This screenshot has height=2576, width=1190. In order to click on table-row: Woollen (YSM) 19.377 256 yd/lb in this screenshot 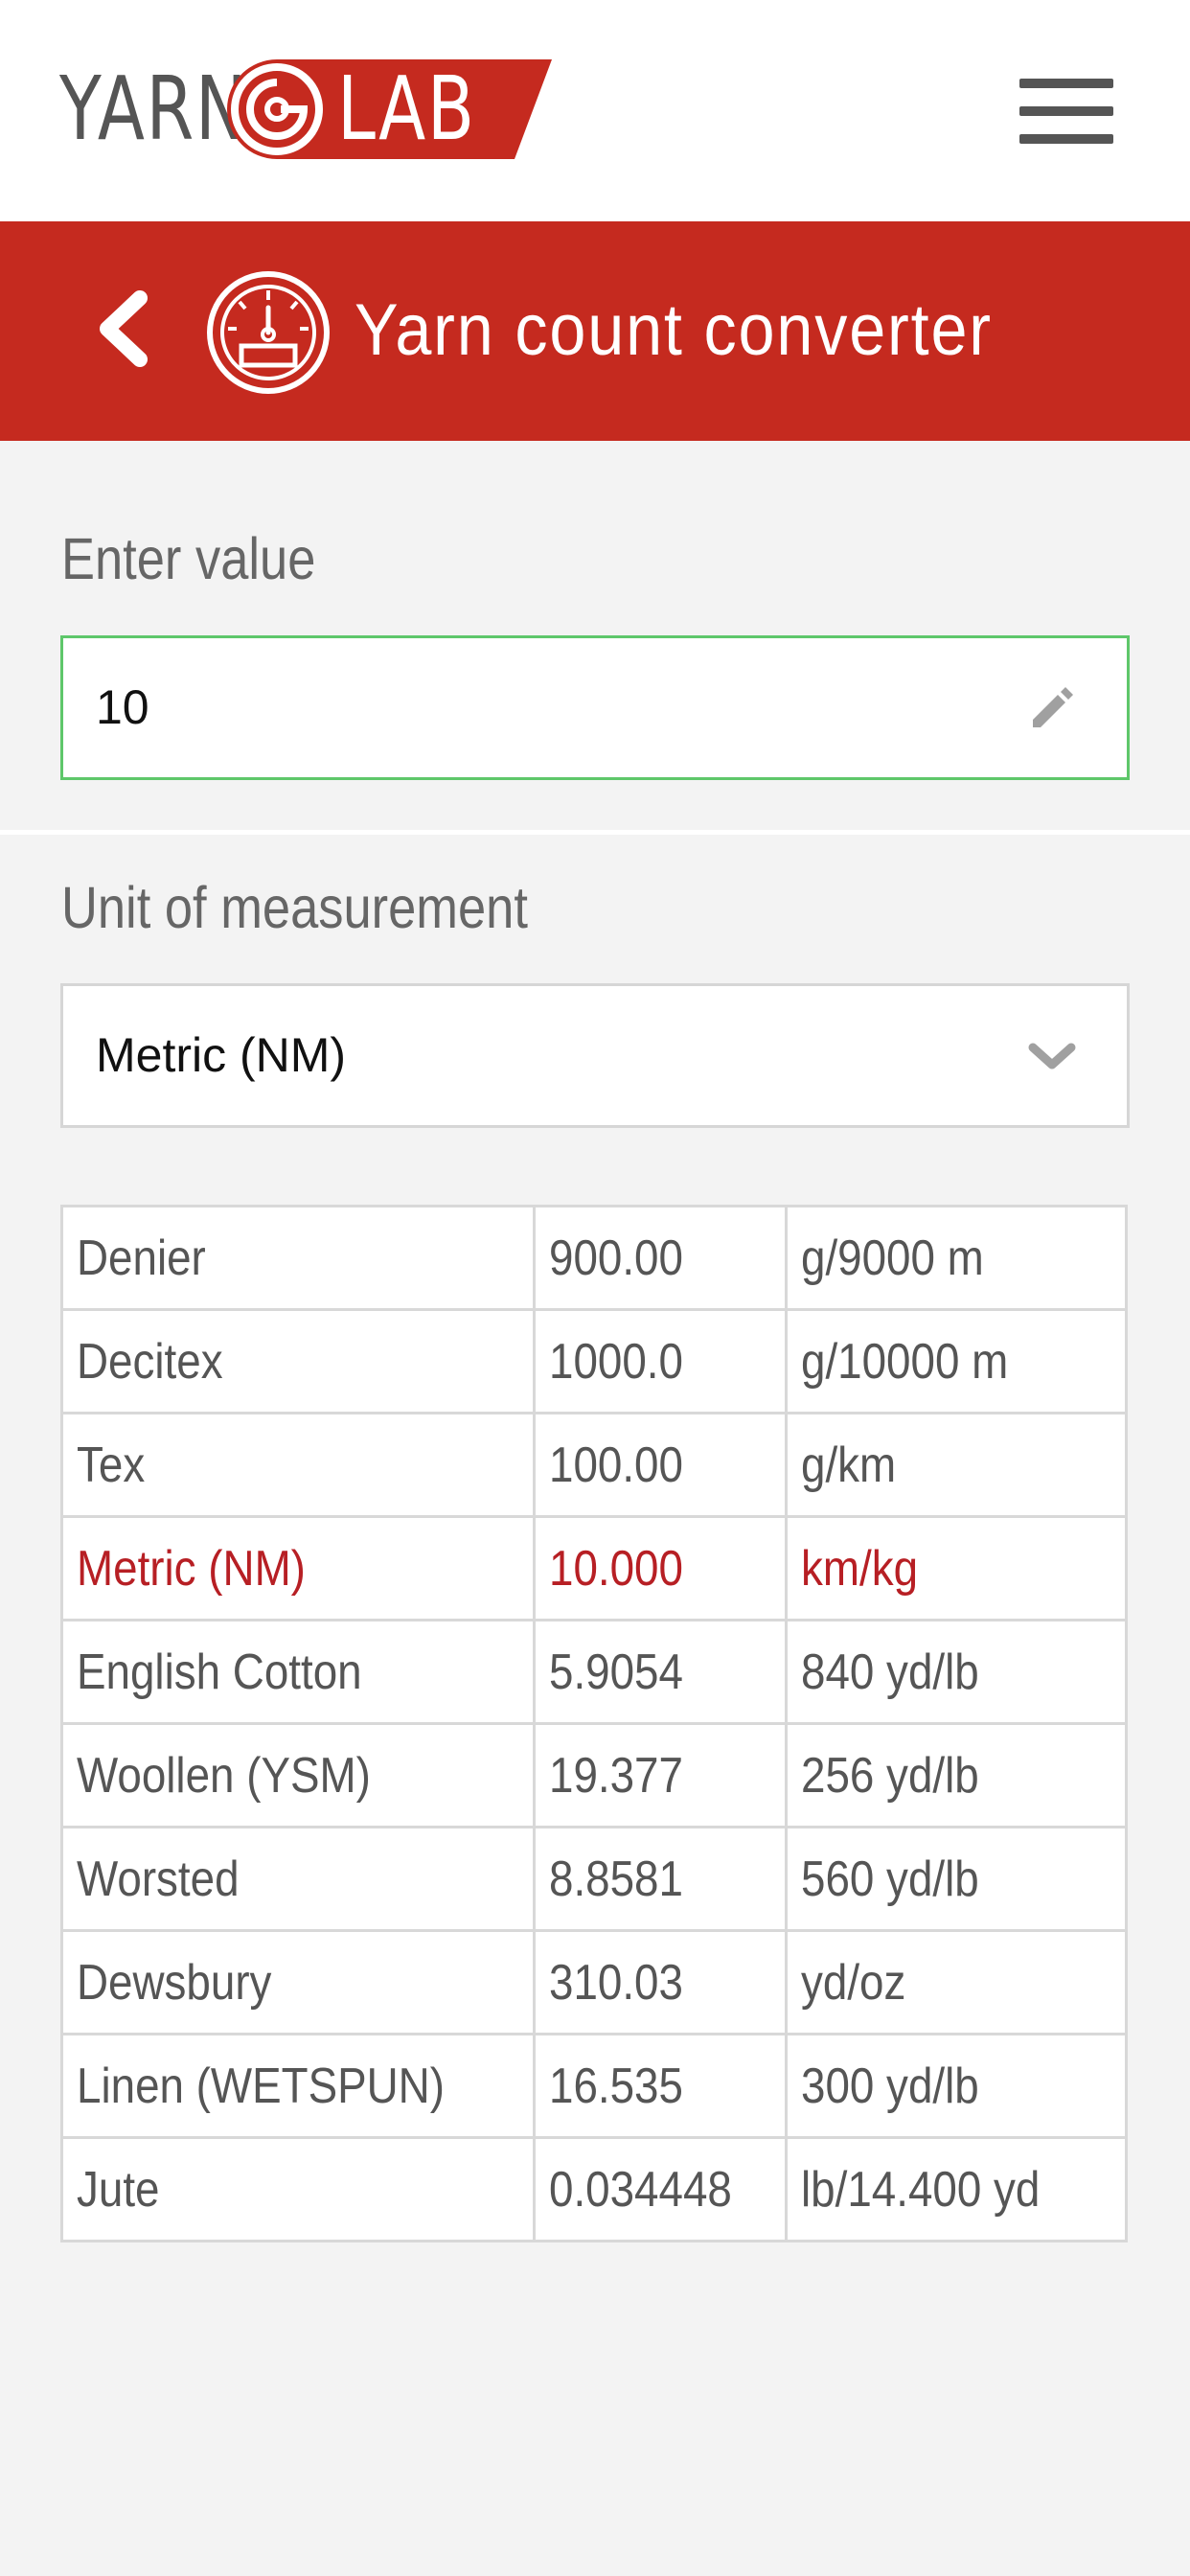, I will do `click(593, 1775)`.